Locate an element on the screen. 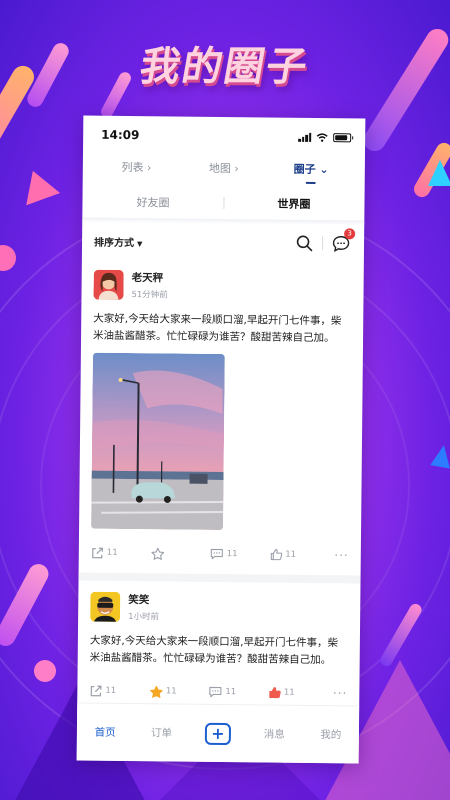 This screenshot has height=800, width=450. nav-create: + is located at coordinates (218, 733).